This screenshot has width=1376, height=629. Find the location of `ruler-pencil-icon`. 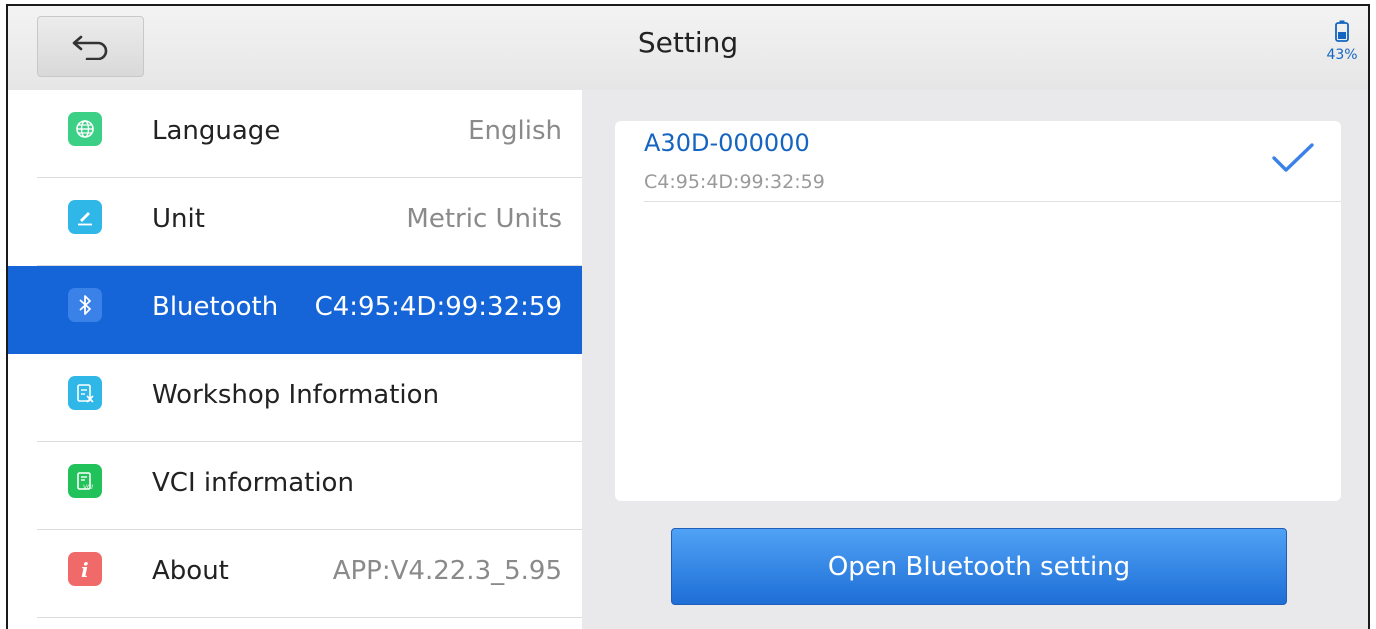

ruler-pencil-icon is located at coordinates (85, 217).